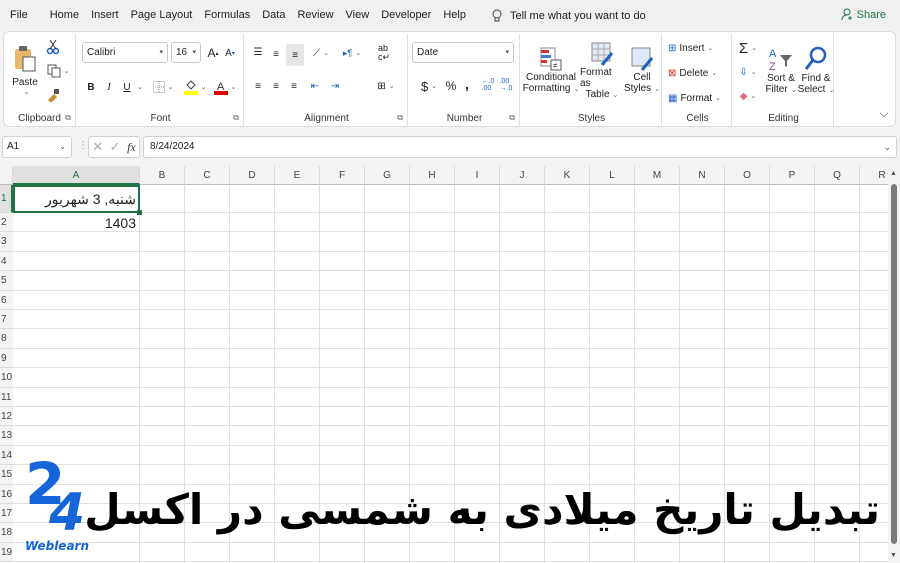 Image resolution: width=900 pixels, height=563 pixels. I want to click on row-header-1: 1, so click(6, 199).